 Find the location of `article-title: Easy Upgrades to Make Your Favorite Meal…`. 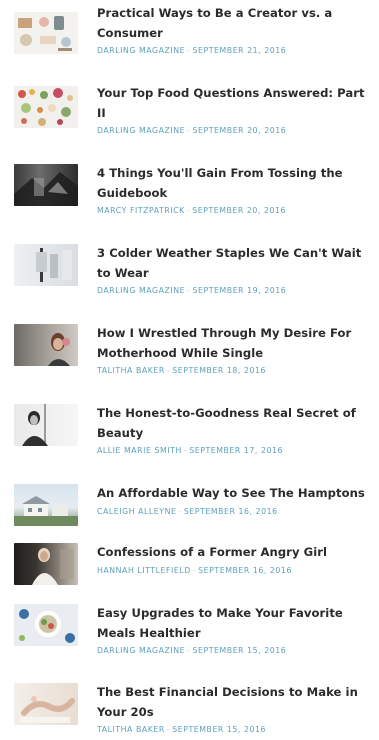

article-title: Easy Upgrades to Make Your Favorite Meal… is located at coordinates (236, 623).